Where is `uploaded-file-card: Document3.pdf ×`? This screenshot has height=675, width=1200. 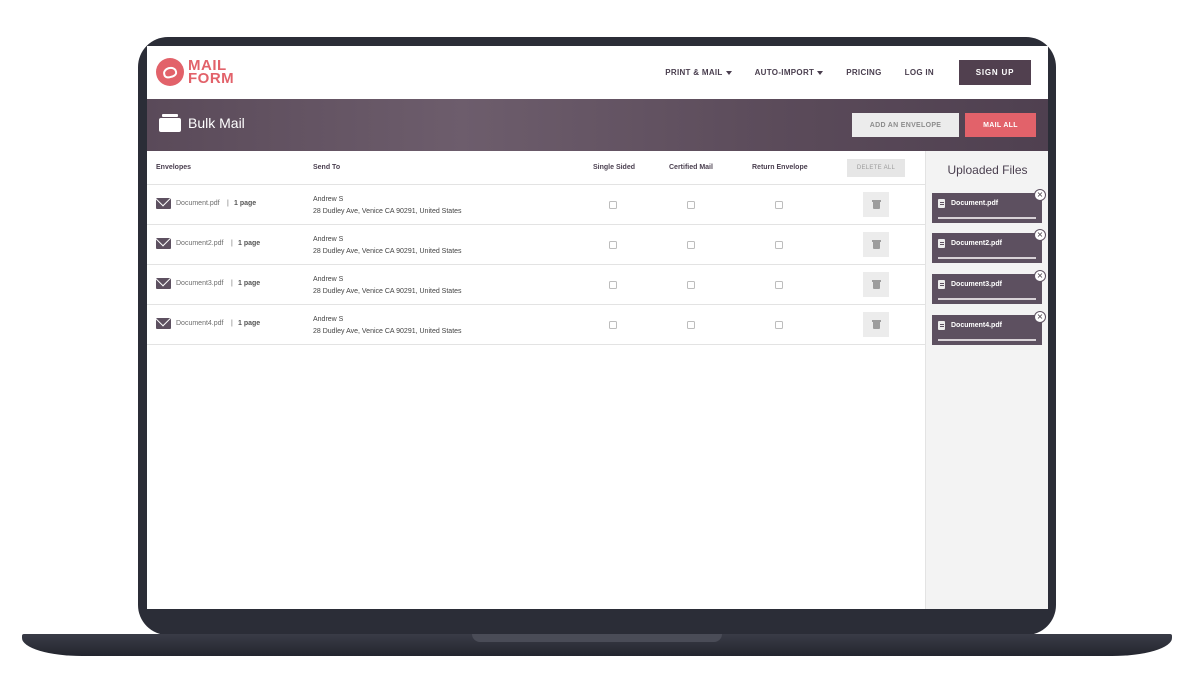 uploaded-file-card: Document3.pdf × is located at coordinates (989, 287).